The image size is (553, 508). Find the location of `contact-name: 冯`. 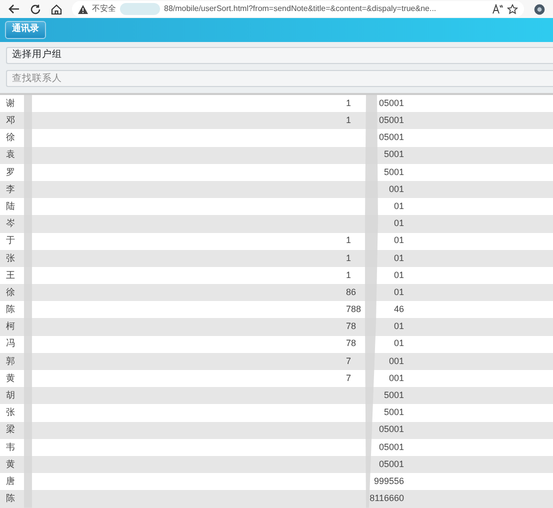

contact-name: 冯 is located at coordinates (11, 343).